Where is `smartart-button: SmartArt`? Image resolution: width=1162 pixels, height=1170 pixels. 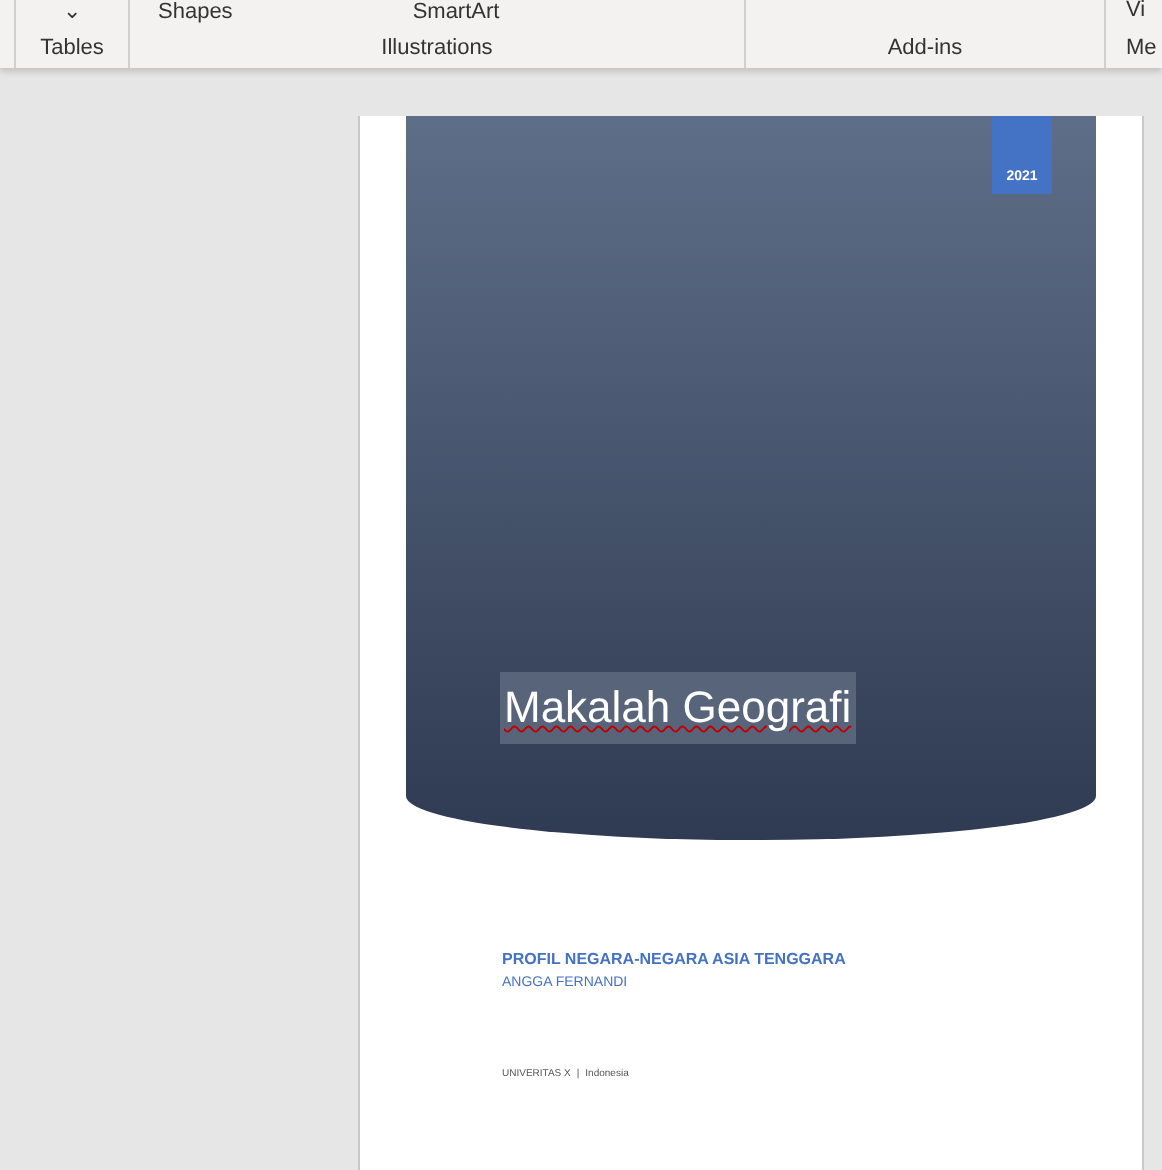 smartart-button: SmartArt is located at coordinates (456, 12).